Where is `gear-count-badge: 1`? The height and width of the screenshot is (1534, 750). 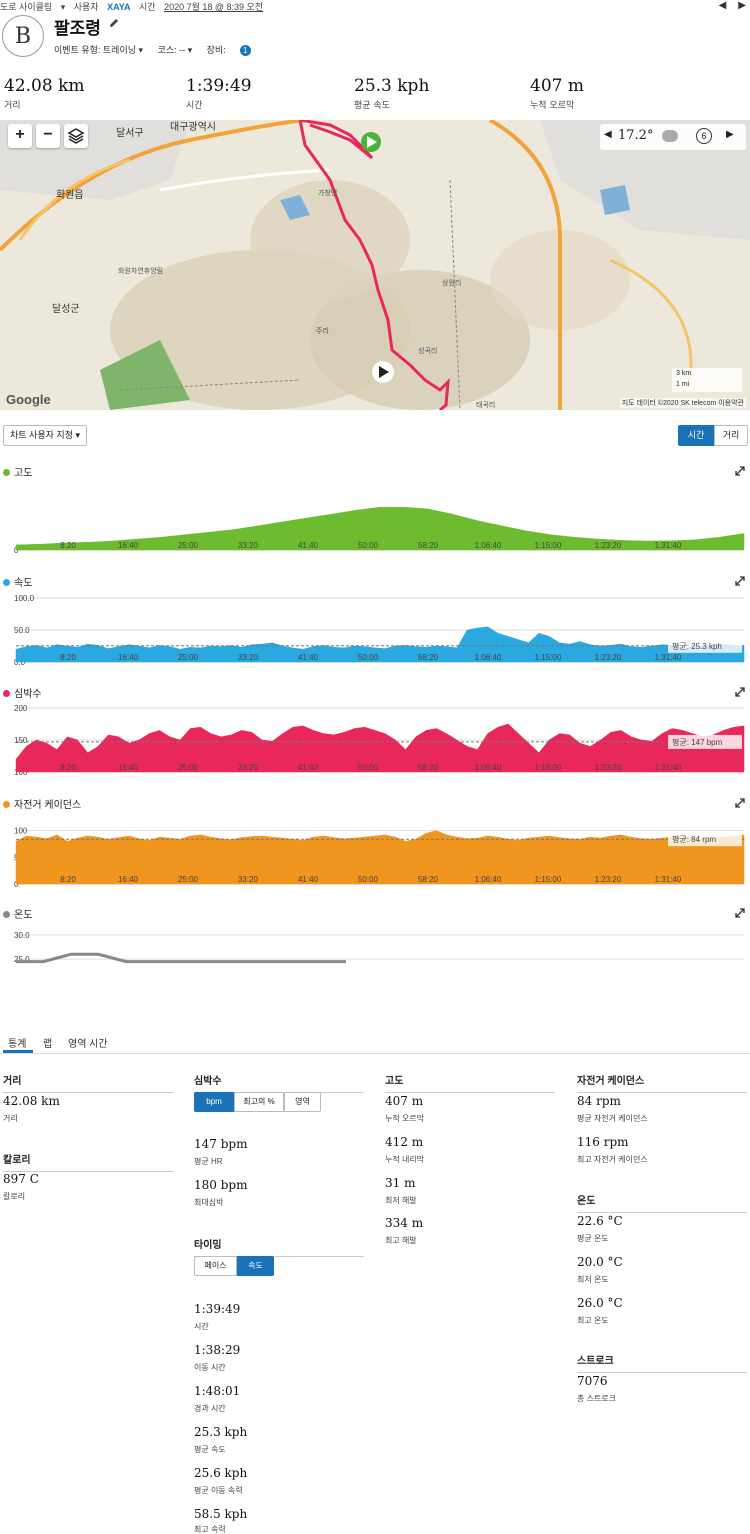 gear-count-badge: 1 is located at coordinates (245, 50).